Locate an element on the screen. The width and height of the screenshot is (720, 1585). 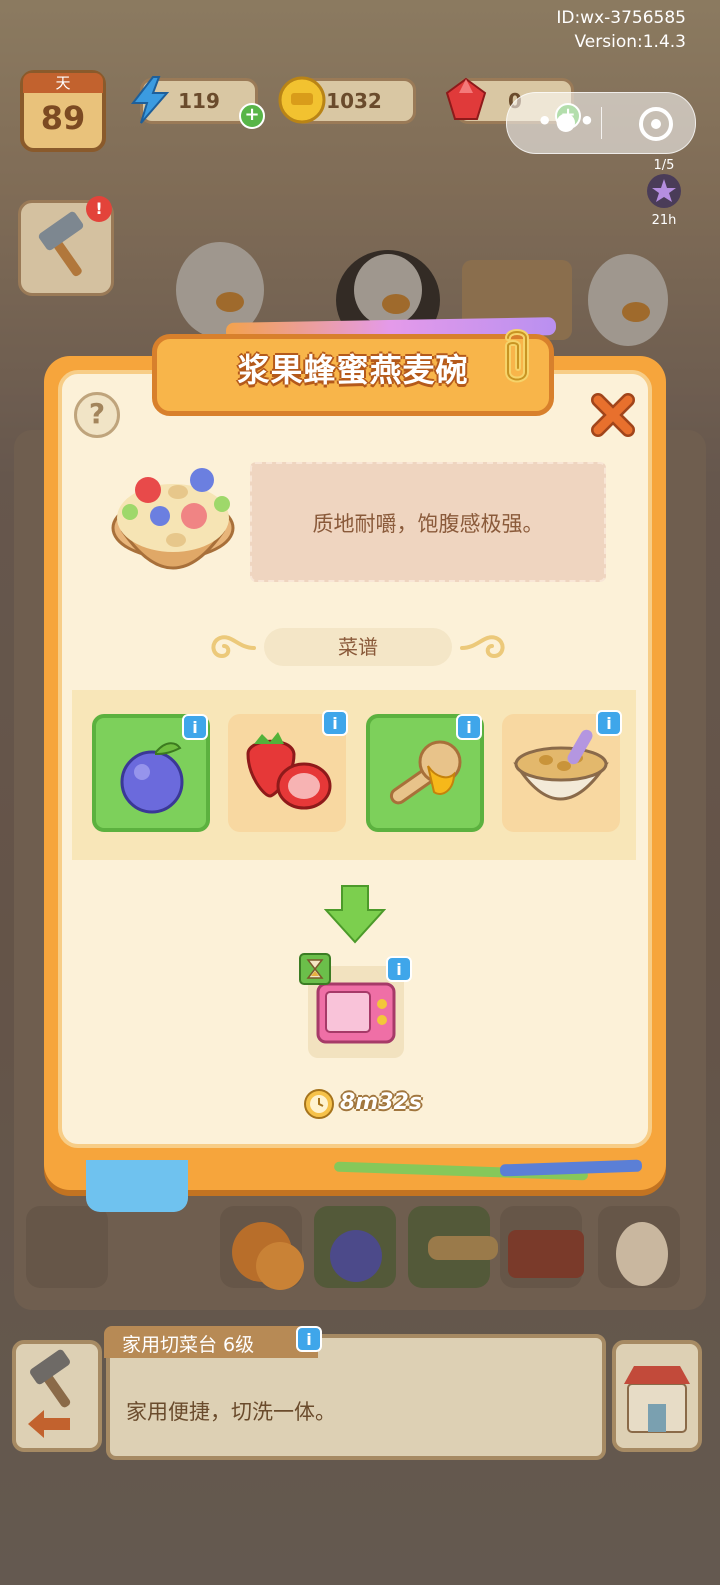
account-id: ID:wx-3756585 is located at coordinates (621, 18).